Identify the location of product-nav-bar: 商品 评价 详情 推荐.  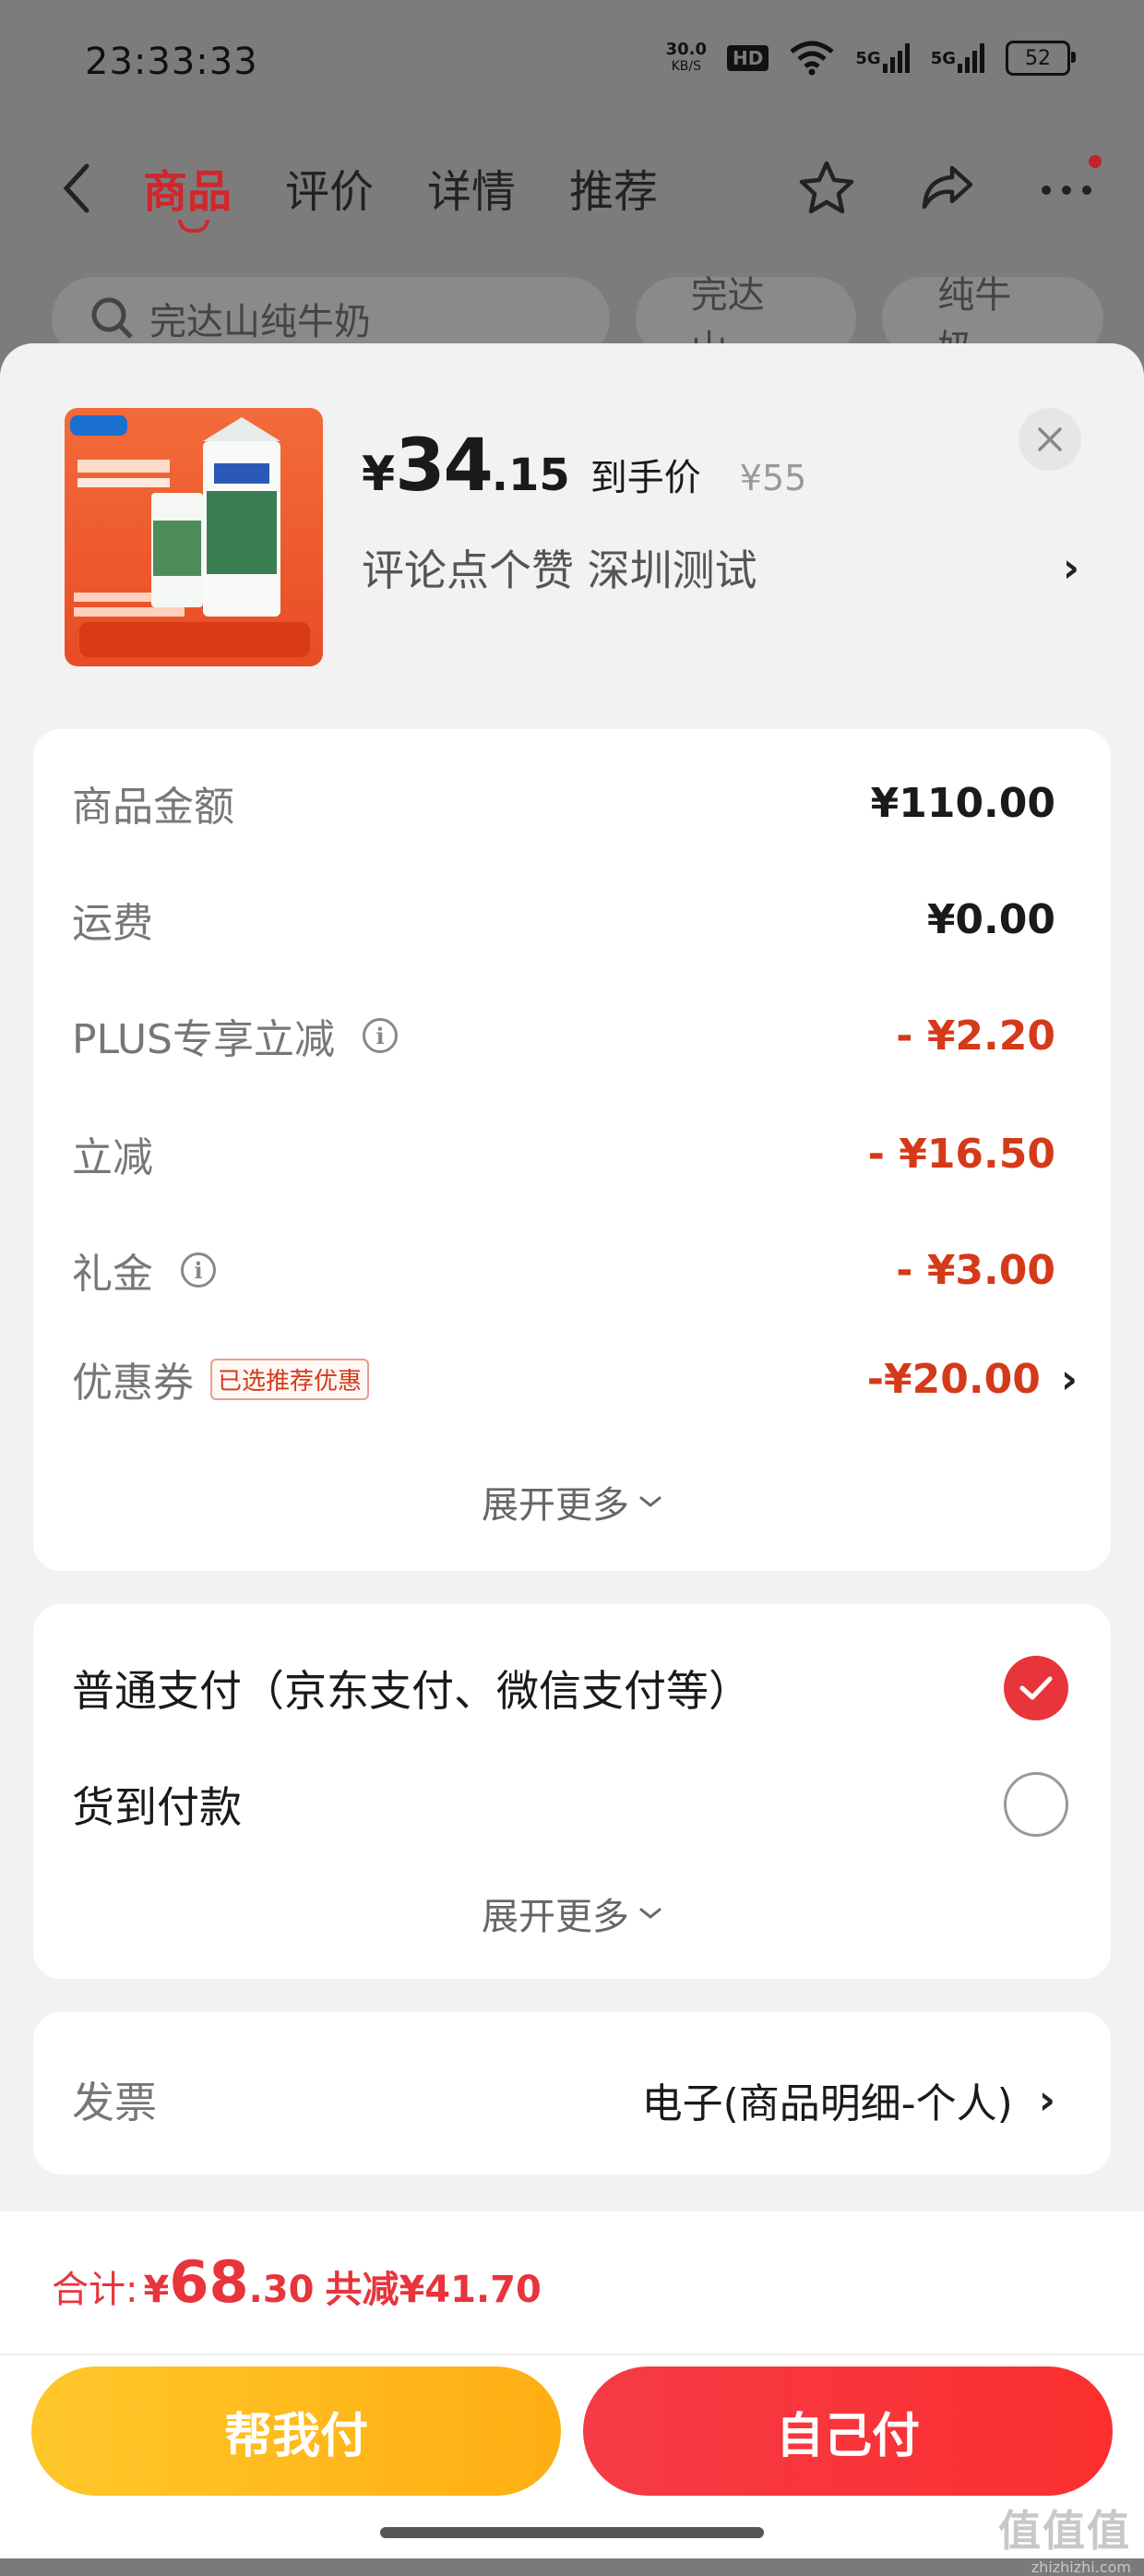
(572, 189).